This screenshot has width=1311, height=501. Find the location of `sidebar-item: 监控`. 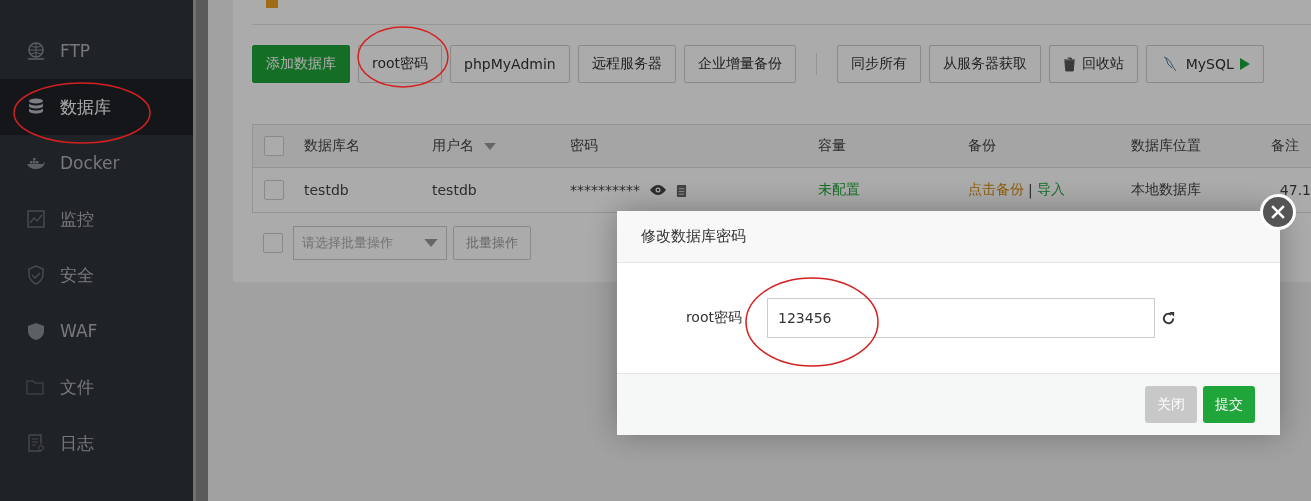

sidebar-item: 监控 is located at coordinates (97, 219).